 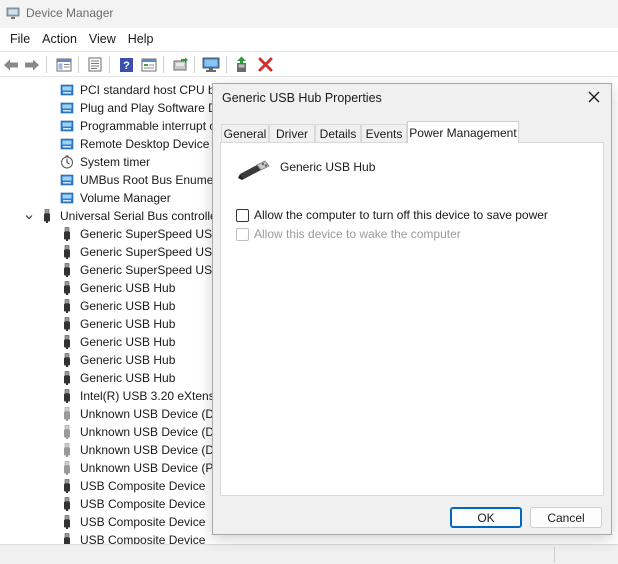 I want to click on tree-row-label: PCI standard host CPU br, so click(x=149, y=90).